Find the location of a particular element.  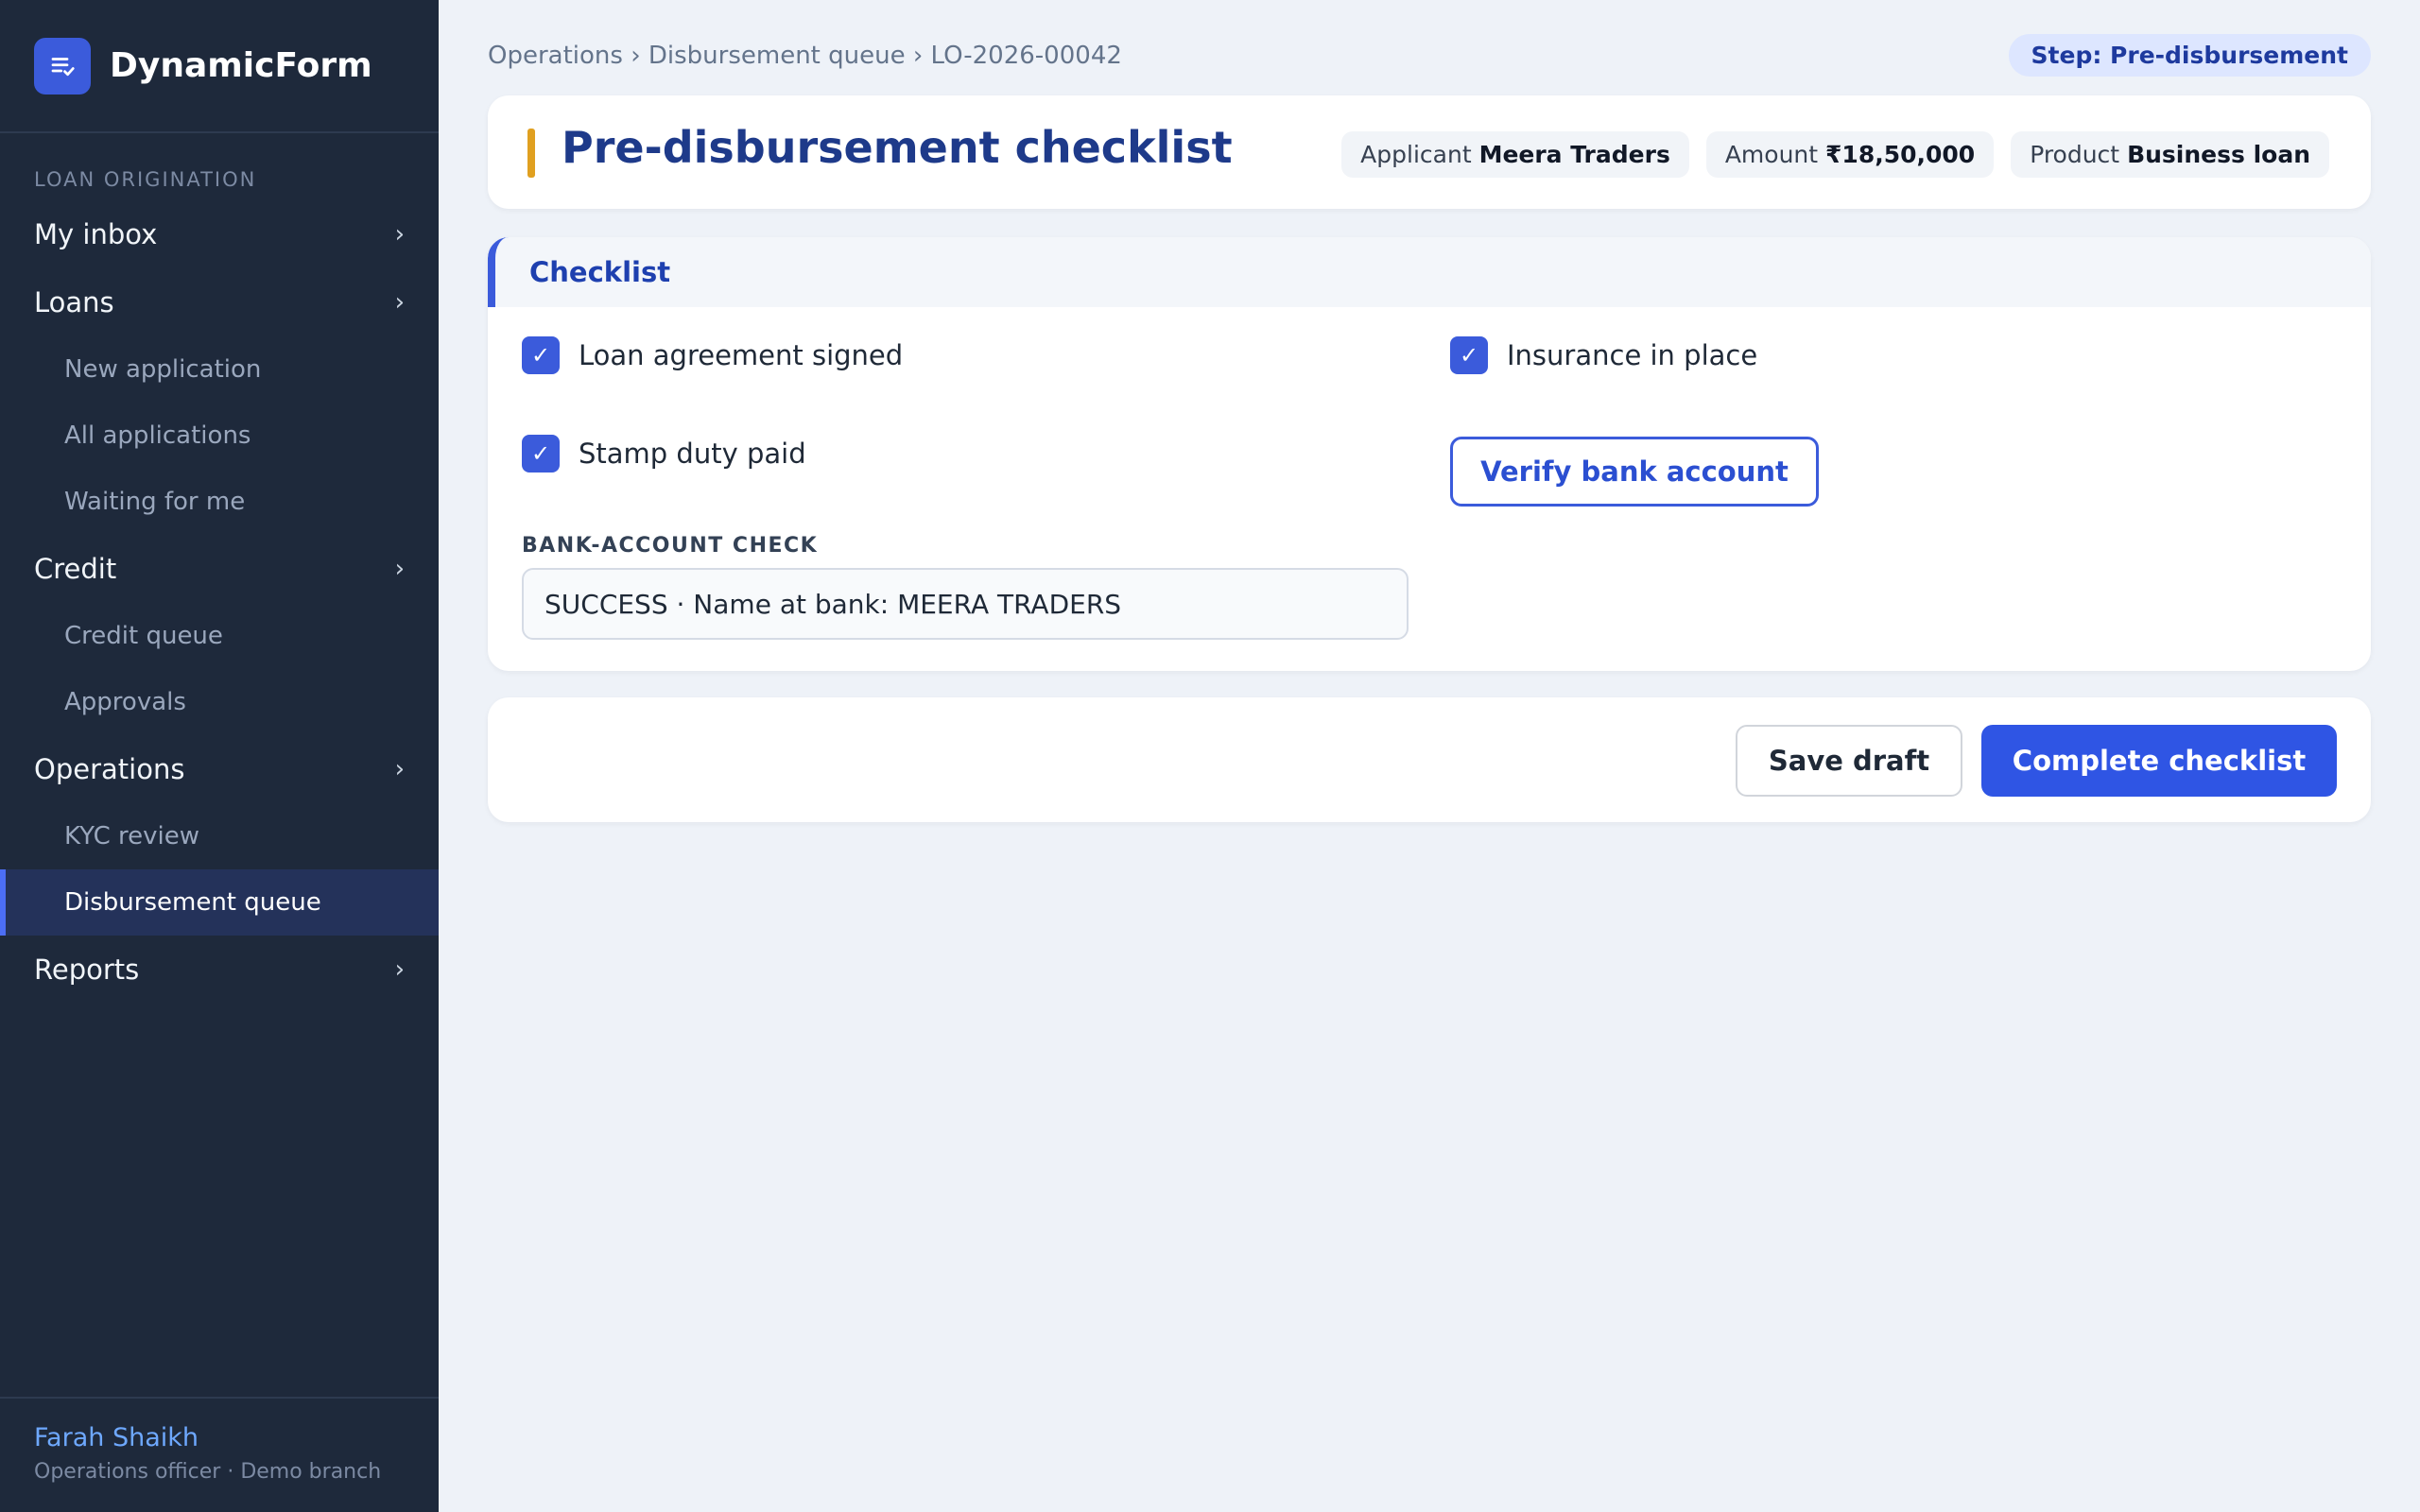

sidebar-group-label: Credit is located at coordinates (75, 569).